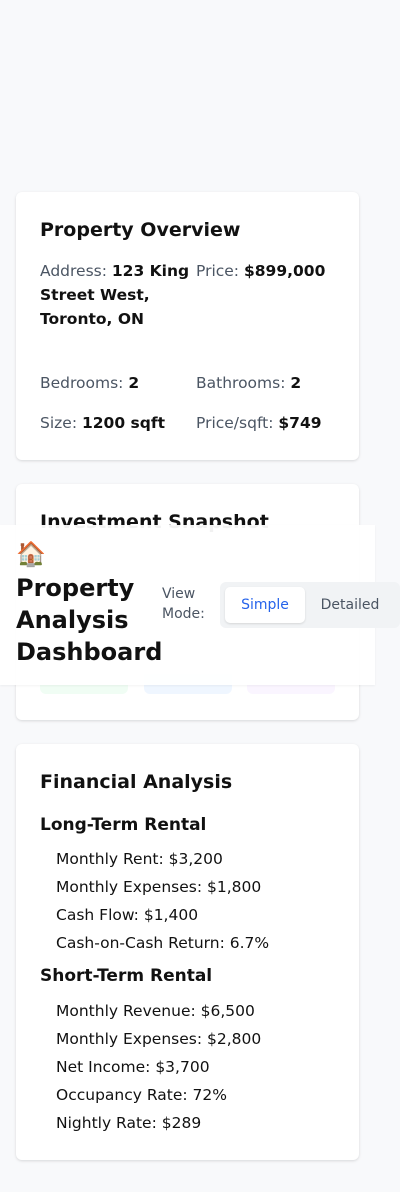 The height and width of the screenshot is (1192, 400). I want to click on long-term-rental-title: Long-Term Rental, so click(123, 825).